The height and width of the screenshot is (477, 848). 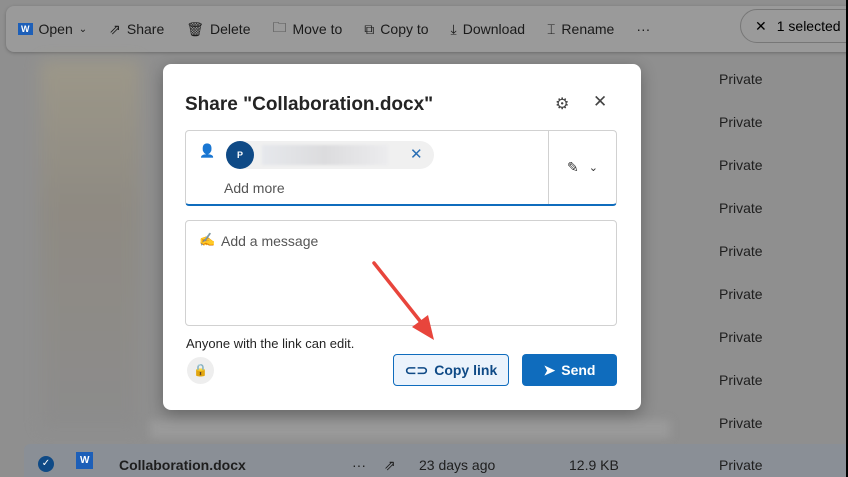 What do you see at coordinates (404, 29) in the screenshot?
I see `copy-to-label: Copy to` at bounding box center [404, 29].